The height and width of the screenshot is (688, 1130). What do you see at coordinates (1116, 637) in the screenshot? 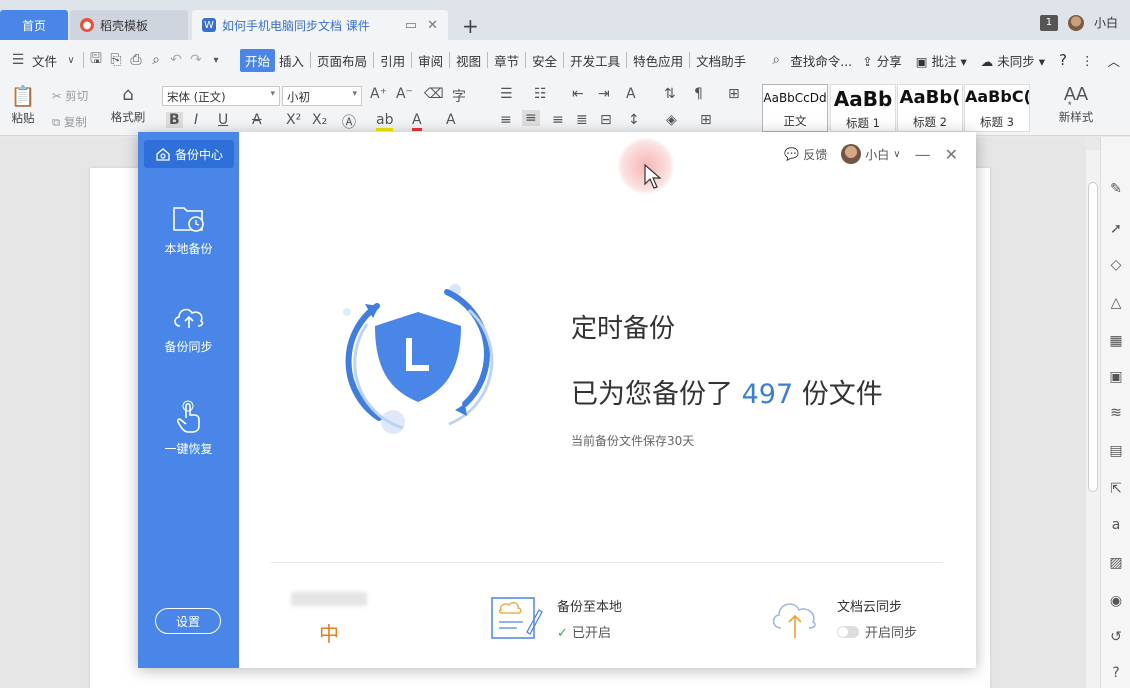
I see `history-icon: ↺` at bounding box center [1116, 637].